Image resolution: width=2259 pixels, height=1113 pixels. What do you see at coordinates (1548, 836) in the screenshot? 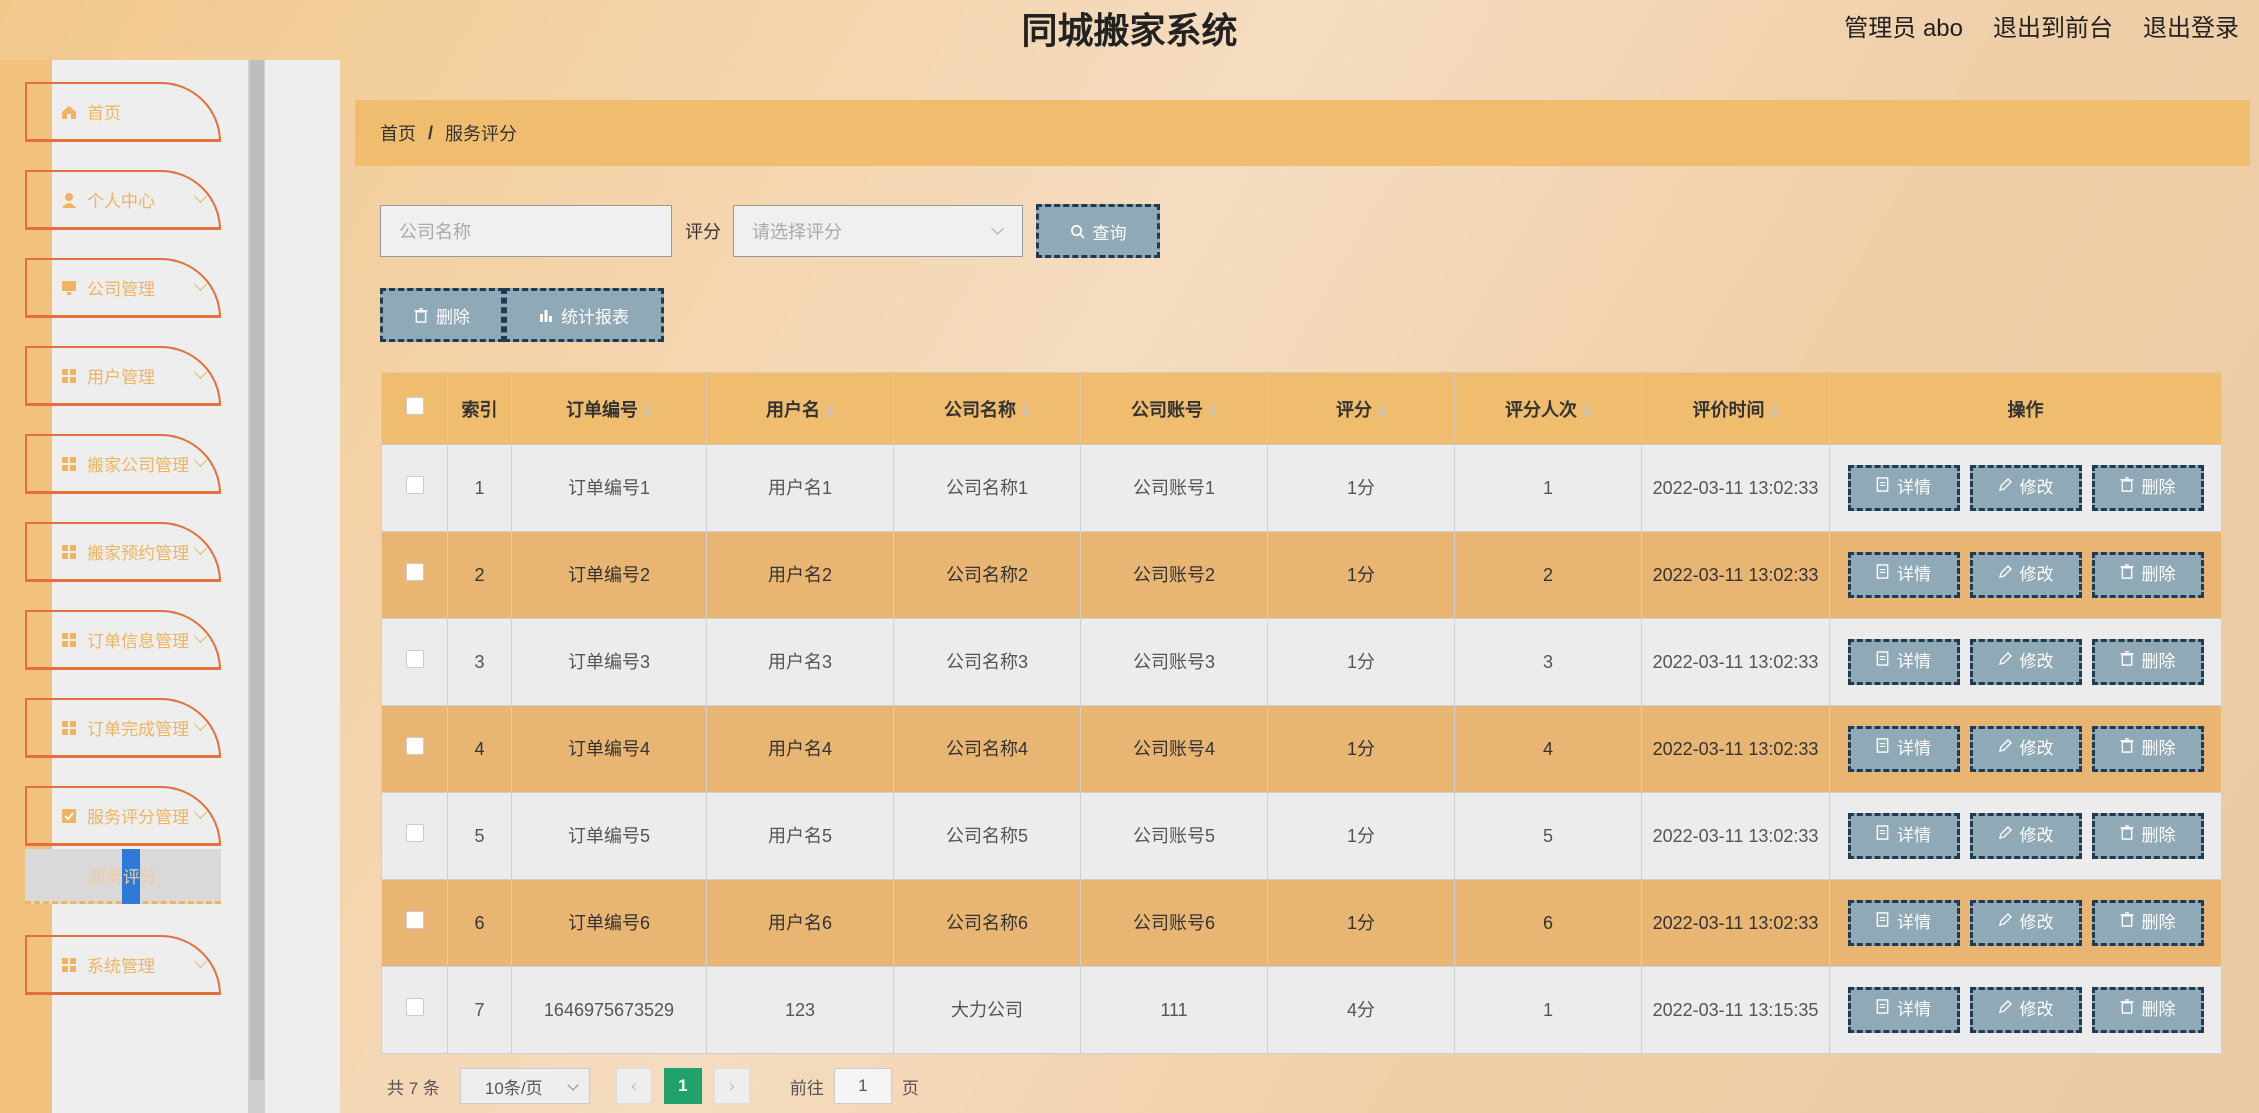
I see `cell-count: 5` at bounding box center [1548, 836].